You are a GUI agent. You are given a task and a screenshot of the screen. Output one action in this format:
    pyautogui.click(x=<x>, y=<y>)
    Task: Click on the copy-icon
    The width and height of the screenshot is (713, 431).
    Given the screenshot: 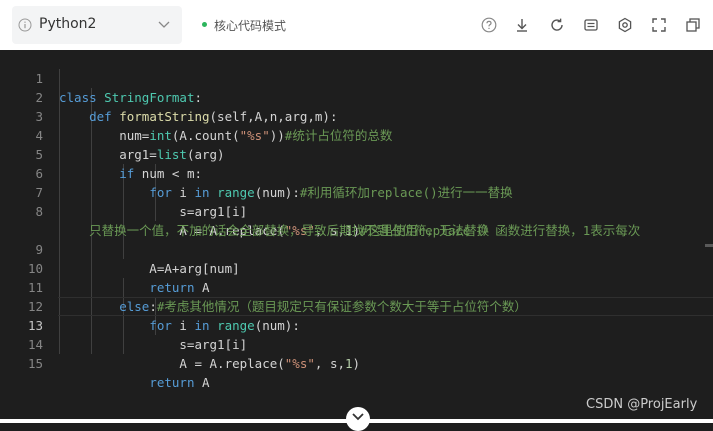 What is the action you would take?
    pyautogui.click(x=693, y=25)
    